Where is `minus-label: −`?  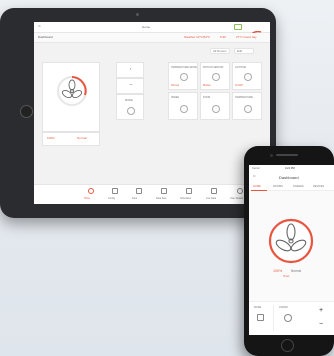
minus-label: − is located at coordinates (131, 86).